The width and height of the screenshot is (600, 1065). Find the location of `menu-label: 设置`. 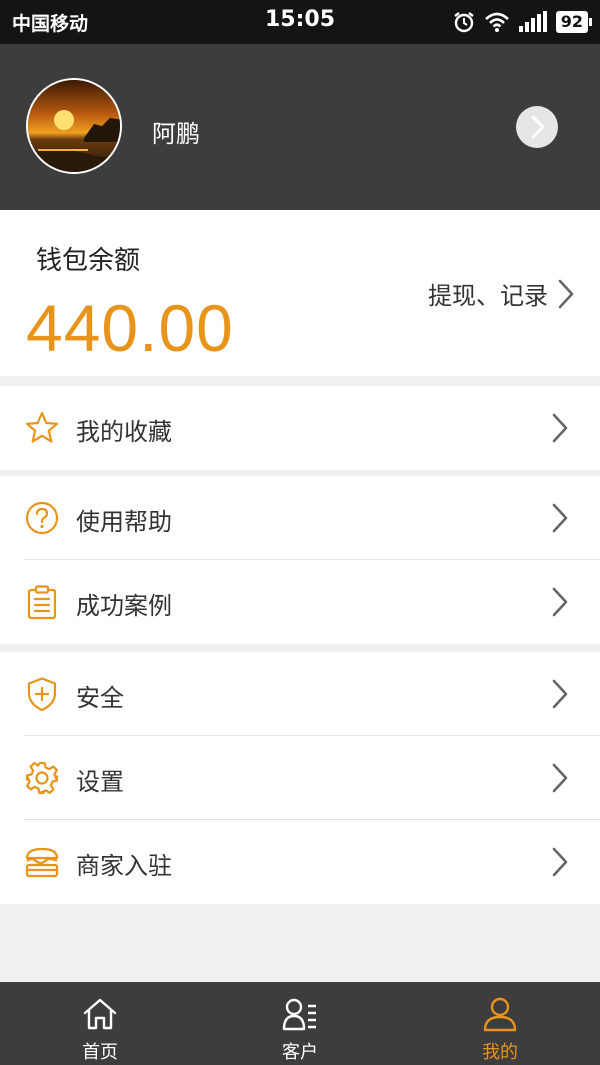

menu-label: 设置 is located at coordinates (100, 782).